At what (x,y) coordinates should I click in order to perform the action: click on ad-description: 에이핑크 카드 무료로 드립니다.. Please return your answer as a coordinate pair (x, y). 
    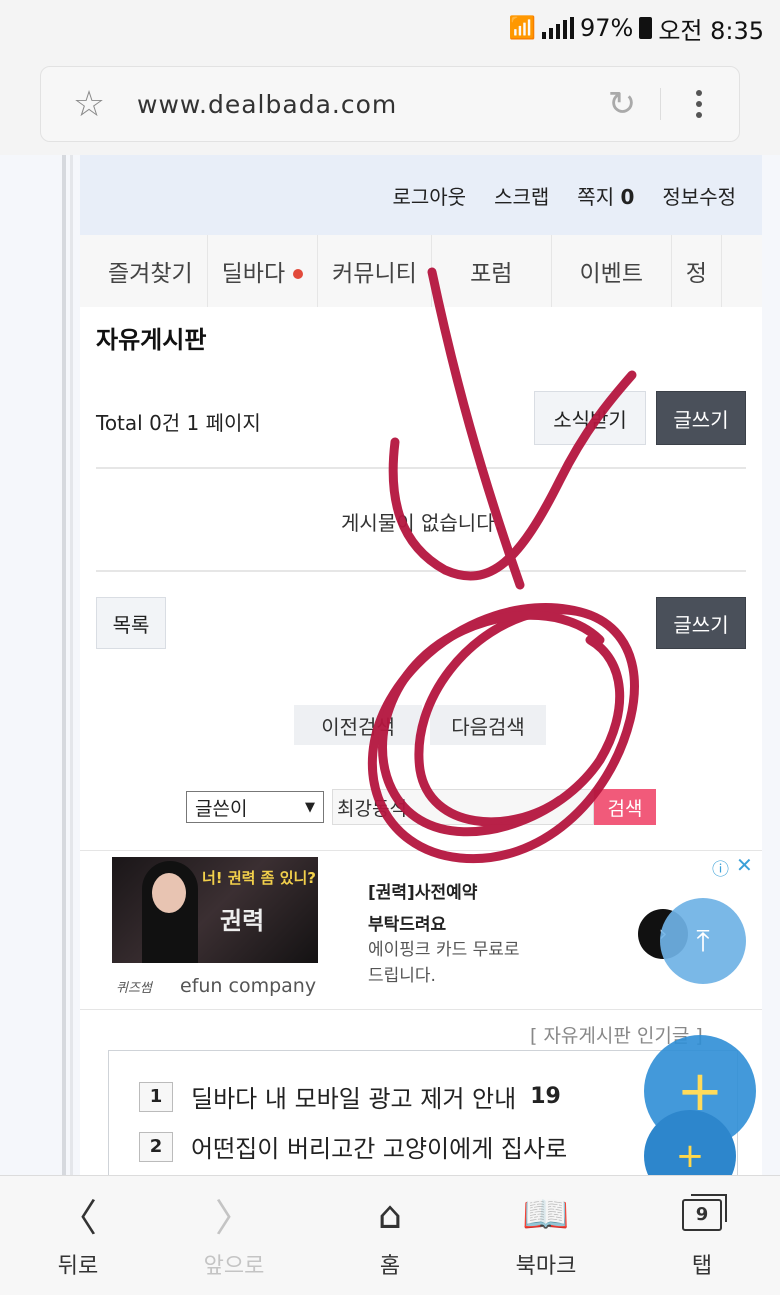
    Looking at the image, I should click on (444, 963).